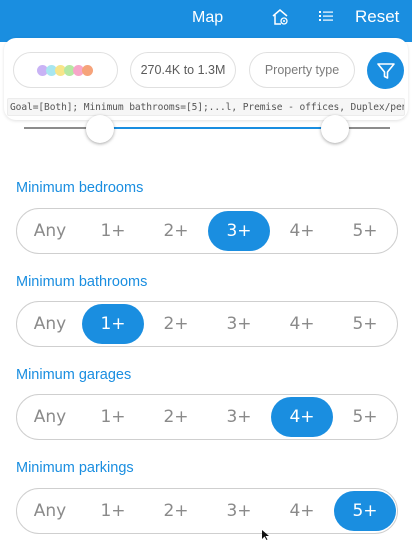  What do you see at coordinates (377, 17) in the screenshot?
I see `reset-button: Reset` at bounding box center [377, 17].